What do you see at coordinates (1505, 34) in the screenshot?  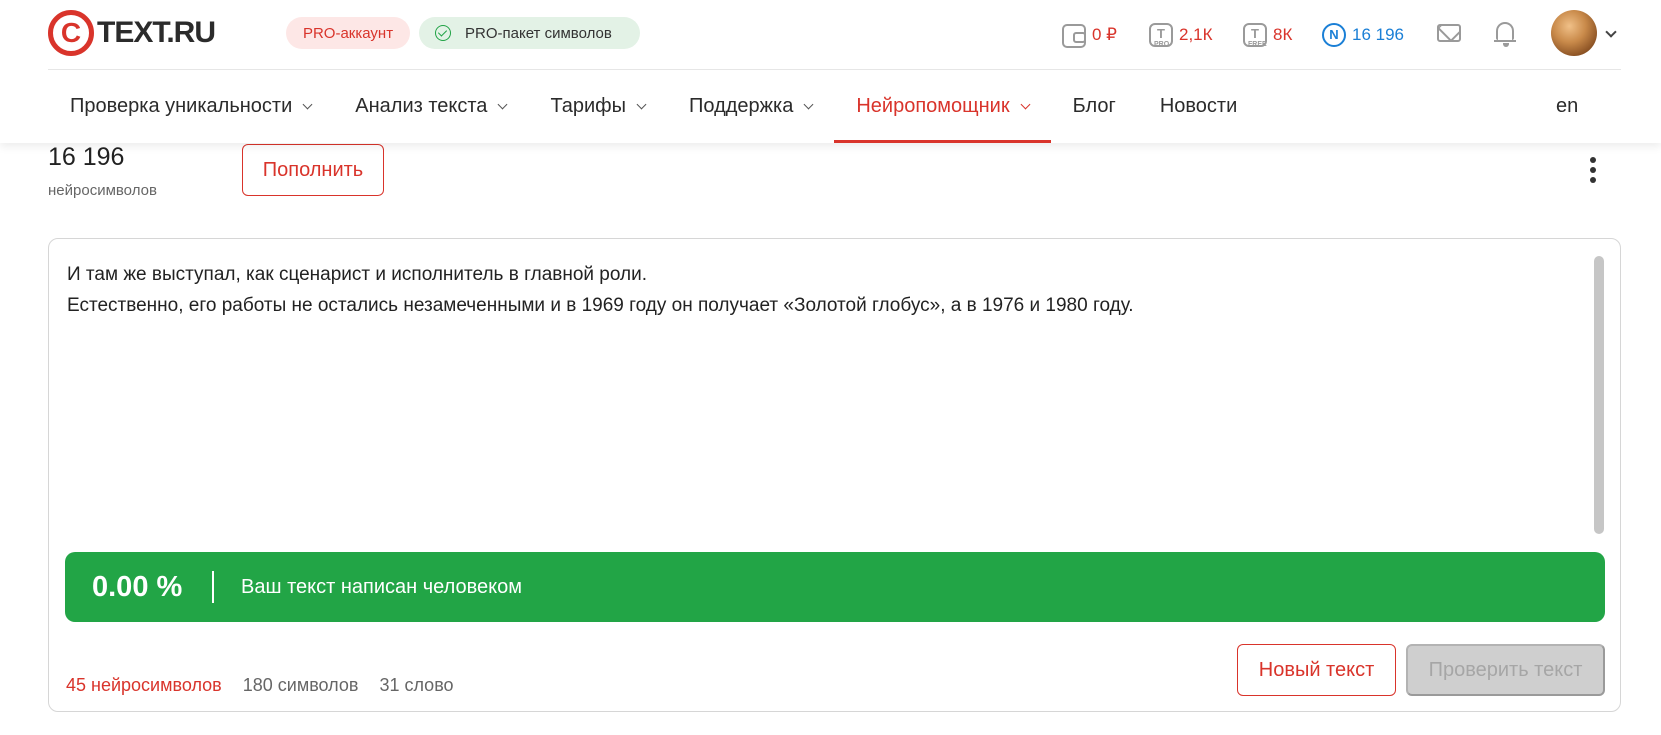 I see `bell-icon` at bounding box center [1505, 34].